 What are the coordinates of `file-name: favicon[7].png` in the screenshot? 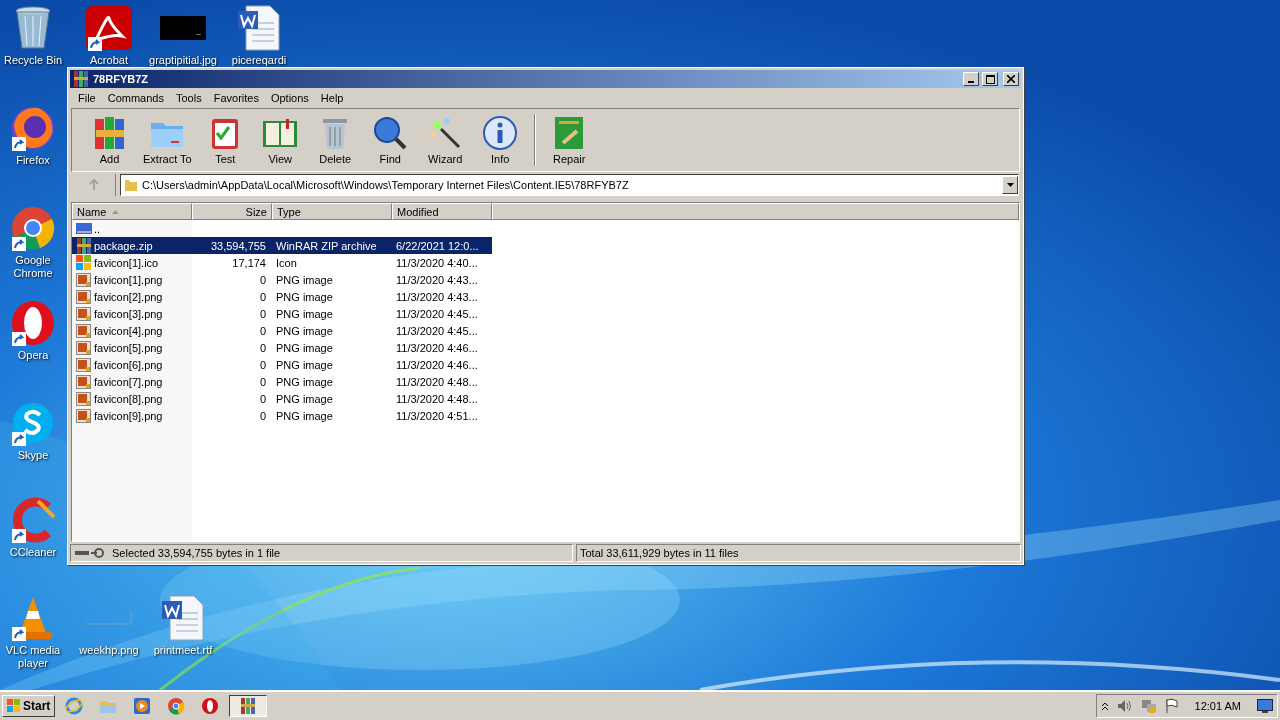 It's located at (128, 381).